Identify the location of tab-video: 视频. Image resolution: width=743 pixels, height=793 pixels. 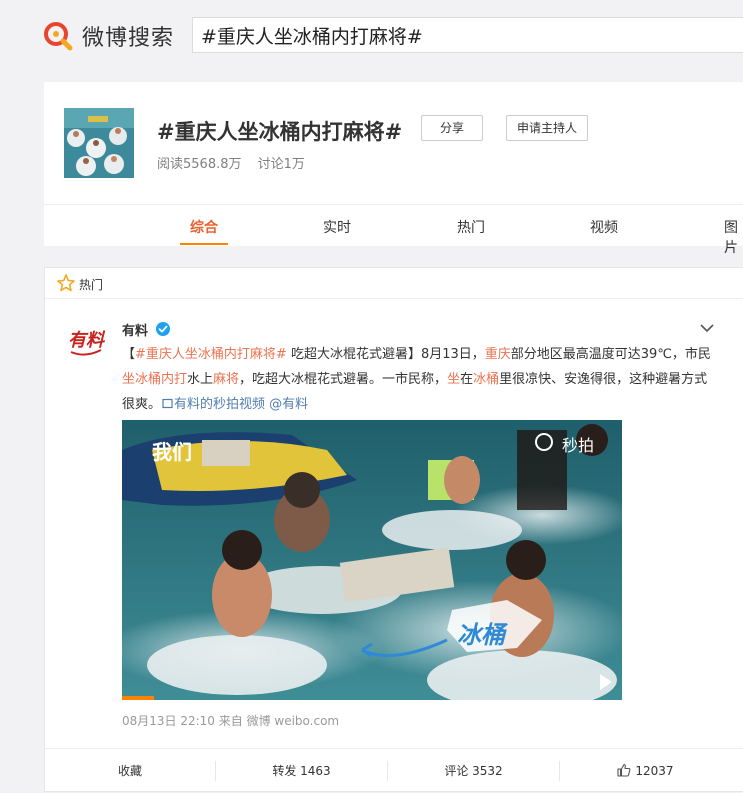
(604, 227).